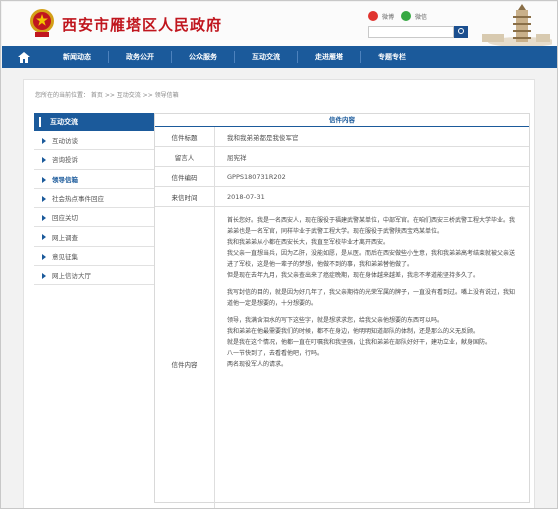 The height and width of the screenshot is (509, 558). What do you see at coordinates (96, 276) in the screenshot?
I see `sidebar-item-petition-hall: 网上信访大厅` at bounding box center [96, 276].